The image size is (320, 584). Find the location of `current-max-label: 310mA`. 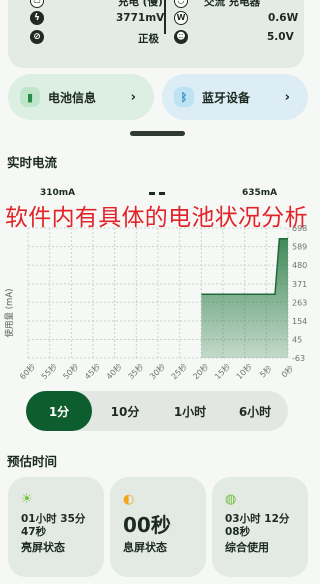

current-max-label: 310mA is located at coordinates (58, 193).